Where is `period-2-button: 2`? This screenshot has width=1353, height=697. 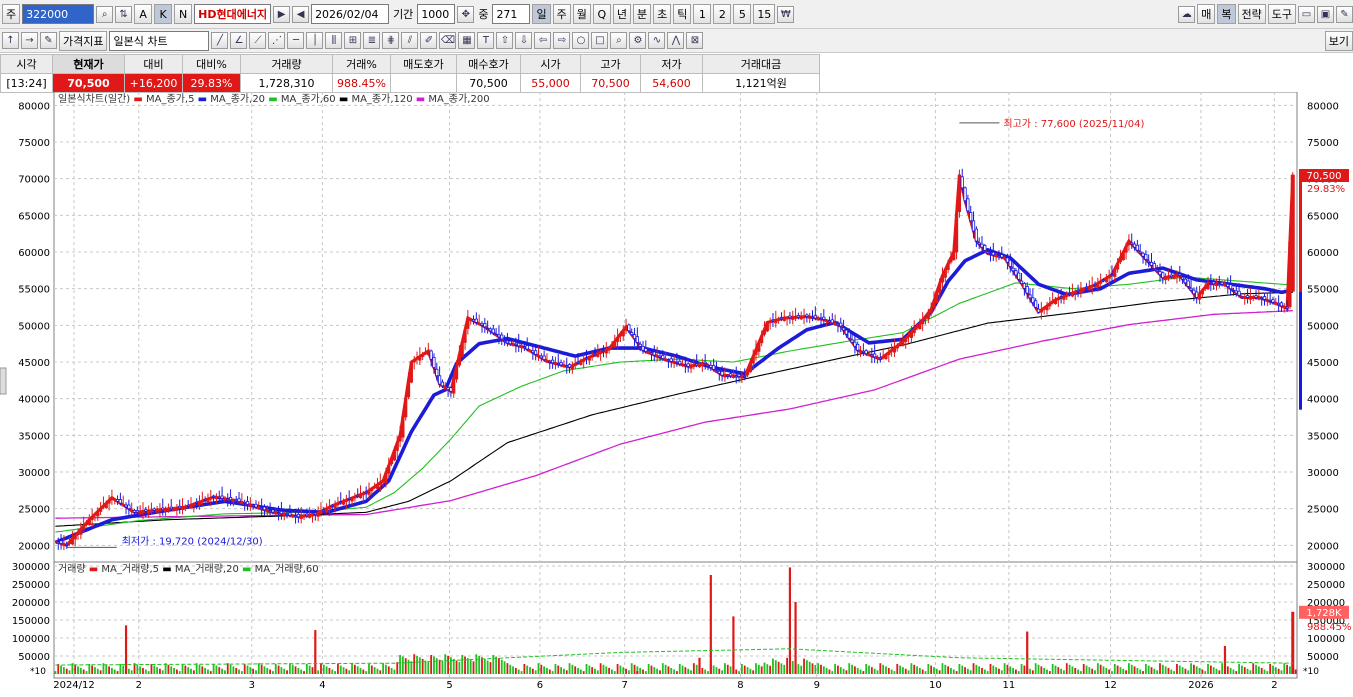
period-2-button: 2 is located at coordinates (722, 14).